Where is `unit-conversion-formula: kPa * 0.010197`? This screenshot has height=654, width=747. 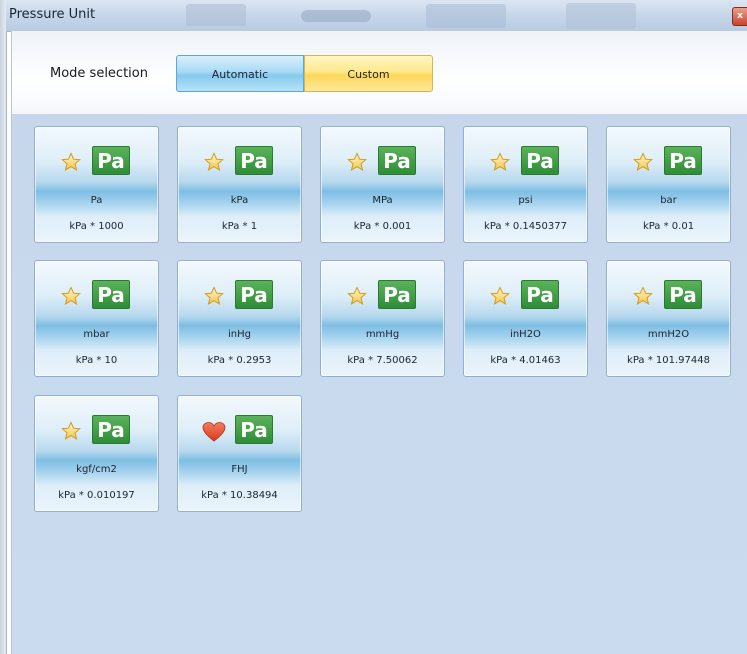 unit-conversion-formula: kPa * 0.010197 is located at coordinates (96, 495).